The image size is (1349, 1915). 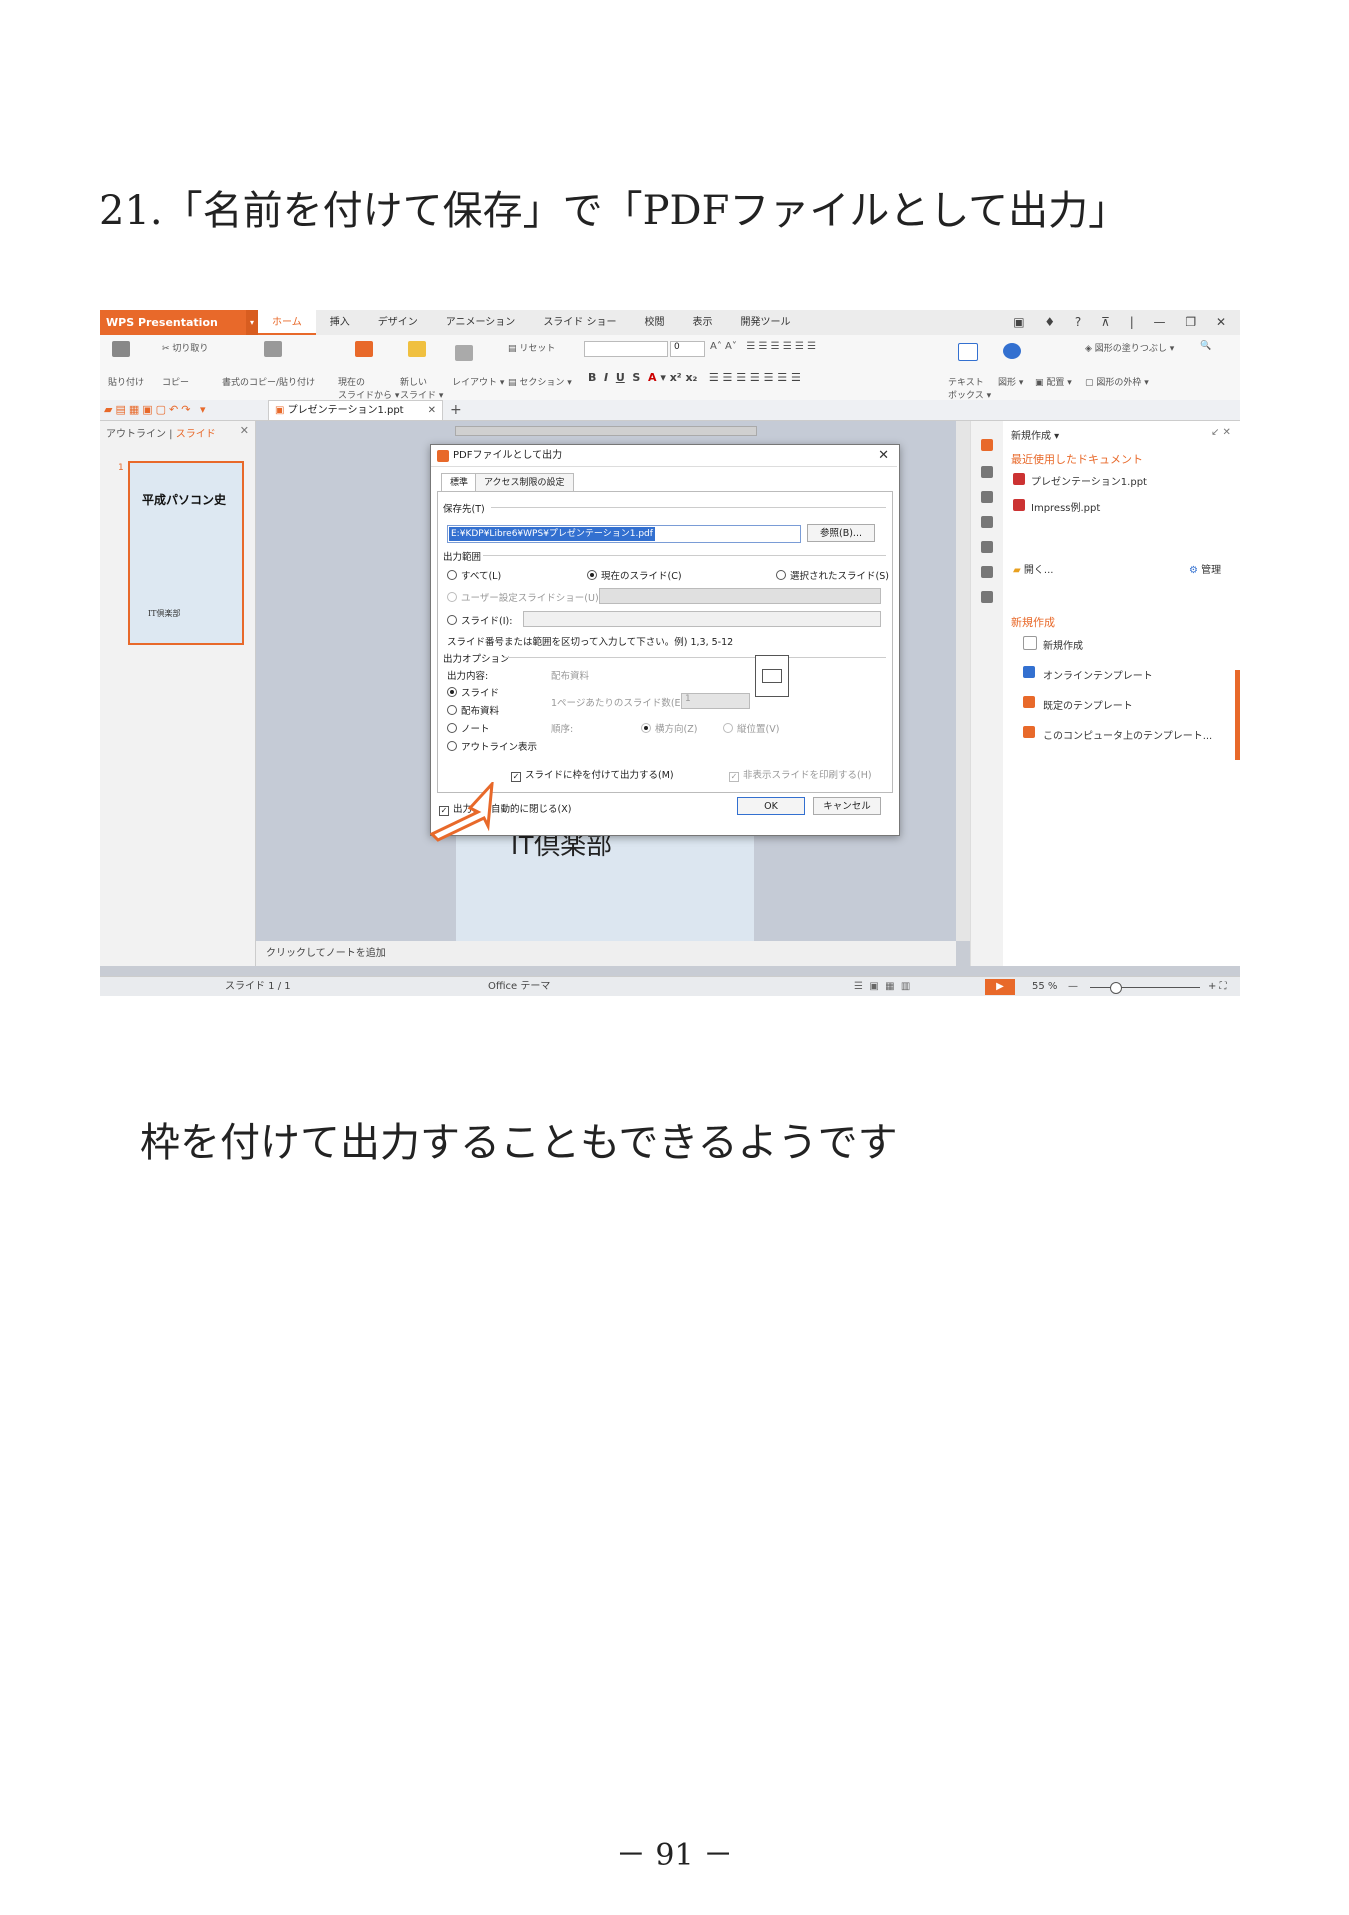 I want to click on radio-selected: 選択されたスライド(S), so click(x=832, y=575).